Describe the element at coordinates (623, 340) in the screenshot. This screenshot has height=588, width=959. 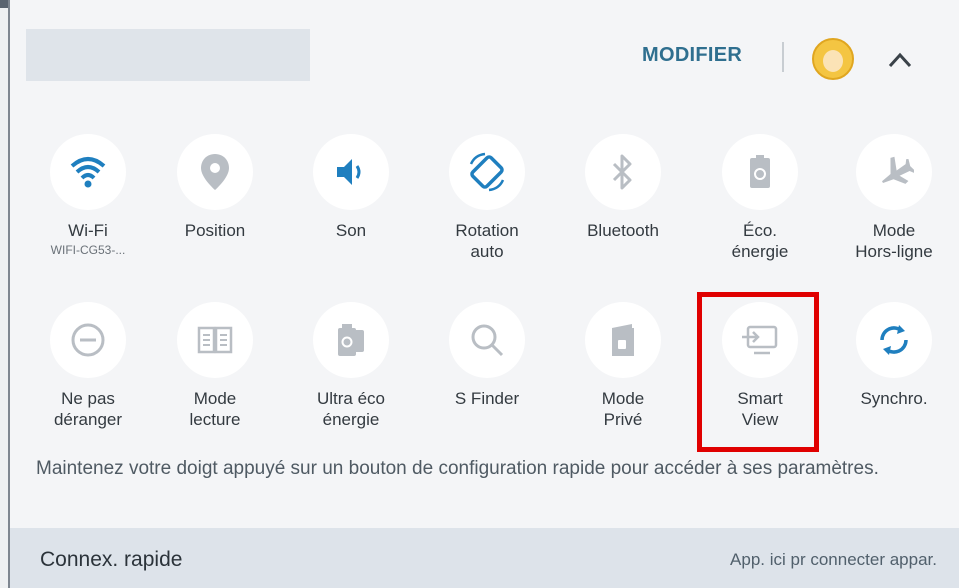
I see `private-mode-icon` at that location.